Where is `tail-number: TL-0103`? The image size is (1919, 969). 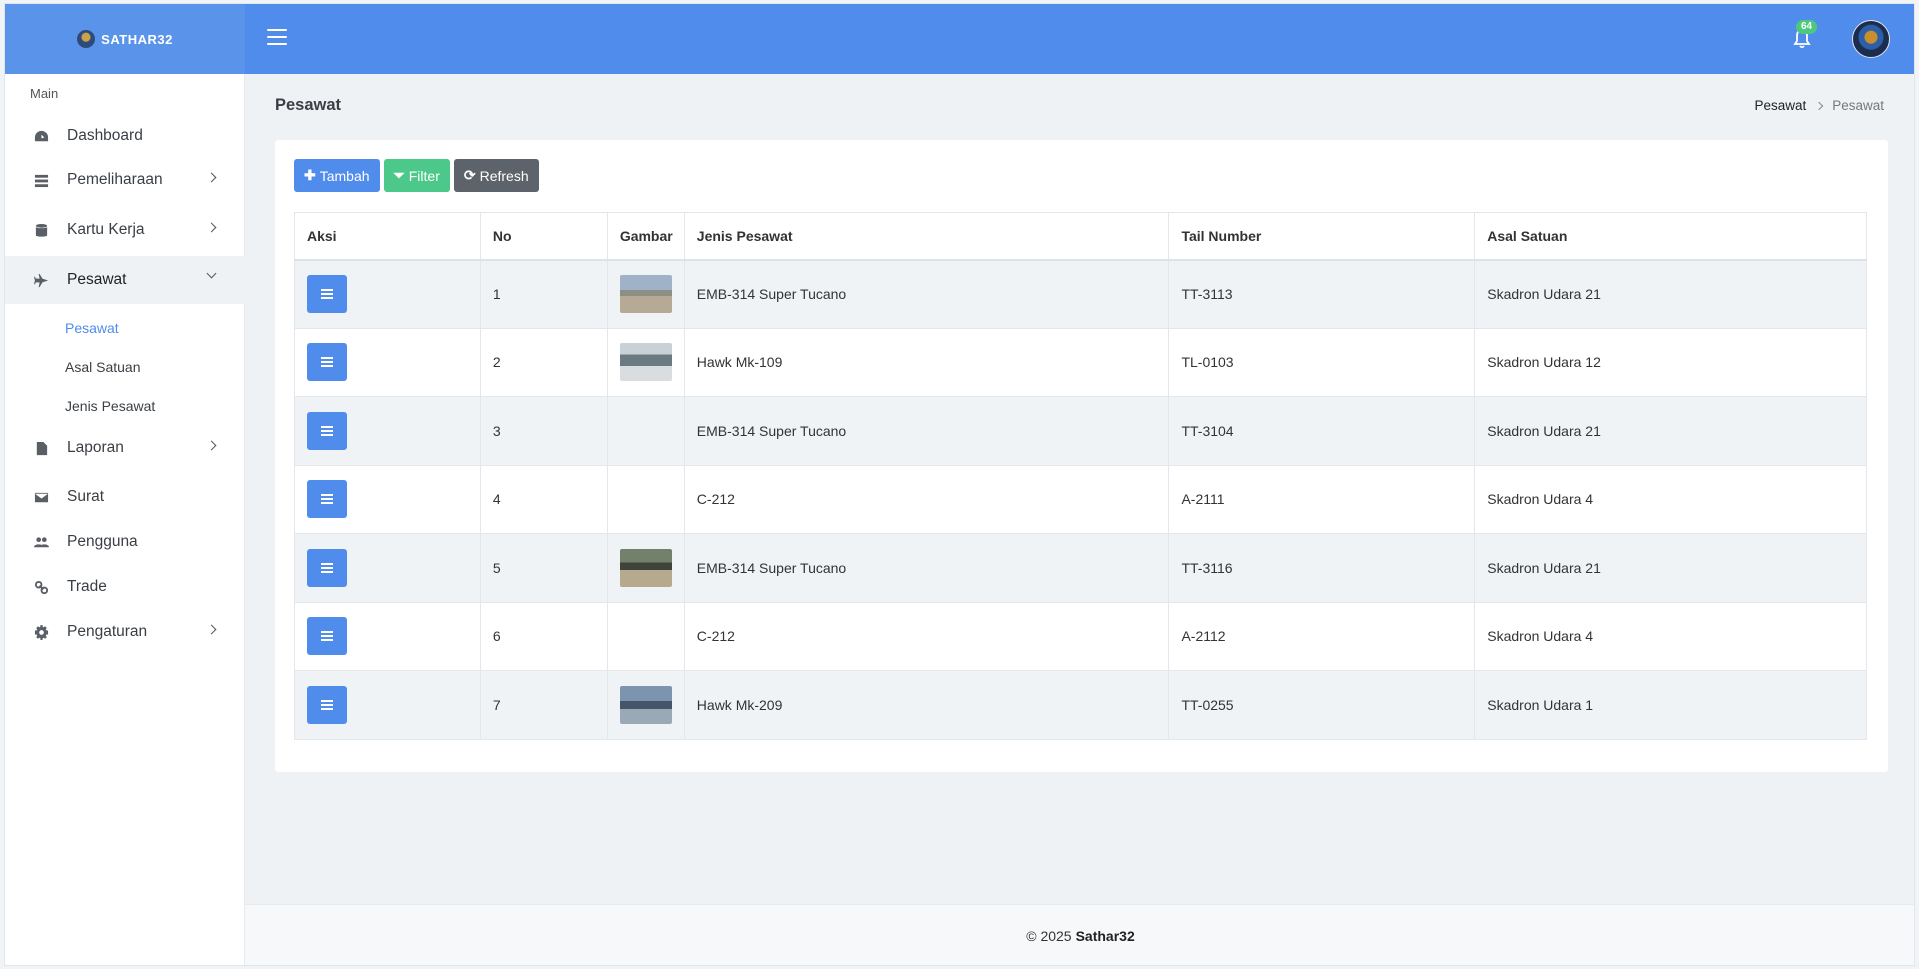 tail-number: TL-0103 is located at coordinates (1322, 362).